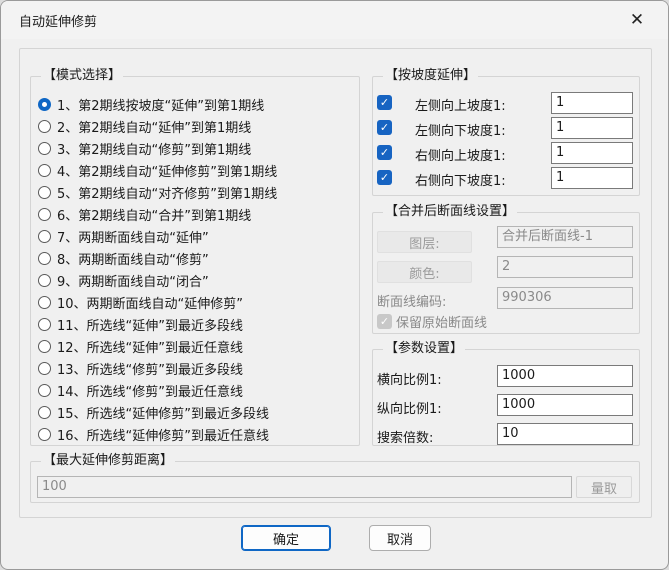 Image resolution: width=669 pixels, height=570 pixels. Describe the element at coordinates (460, 181) in the screenshot. I see `slope-label-4: 右侧向下坡度1:` at that location.